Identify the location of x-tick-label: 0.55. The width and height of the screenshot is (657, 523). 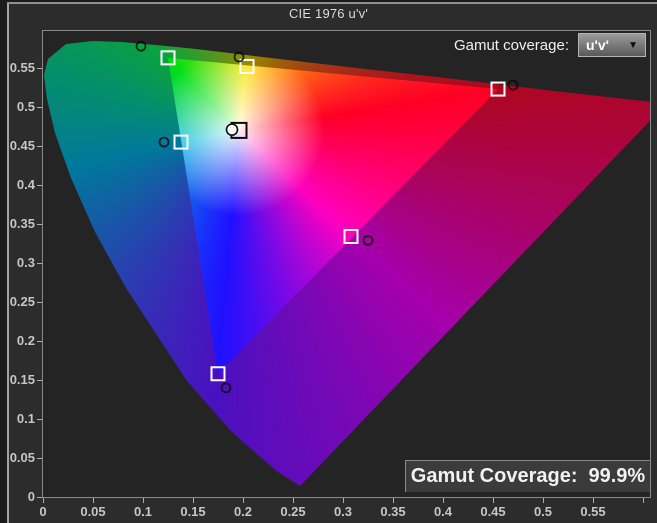
(593, 511).